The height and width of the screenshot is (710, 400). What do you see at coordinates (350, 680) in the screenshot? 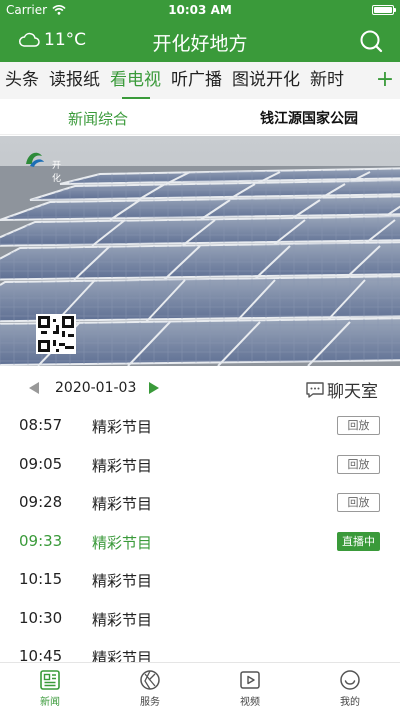
I see `profile-icon` at bounding box center [350, 680].